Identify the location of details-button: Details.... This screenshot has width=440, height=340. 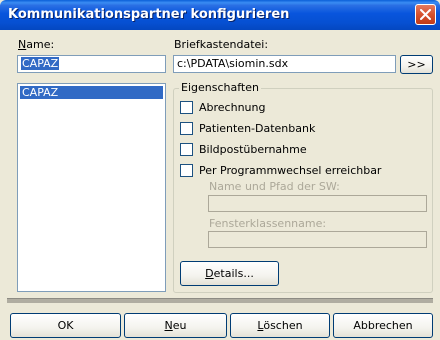
(229, 273).